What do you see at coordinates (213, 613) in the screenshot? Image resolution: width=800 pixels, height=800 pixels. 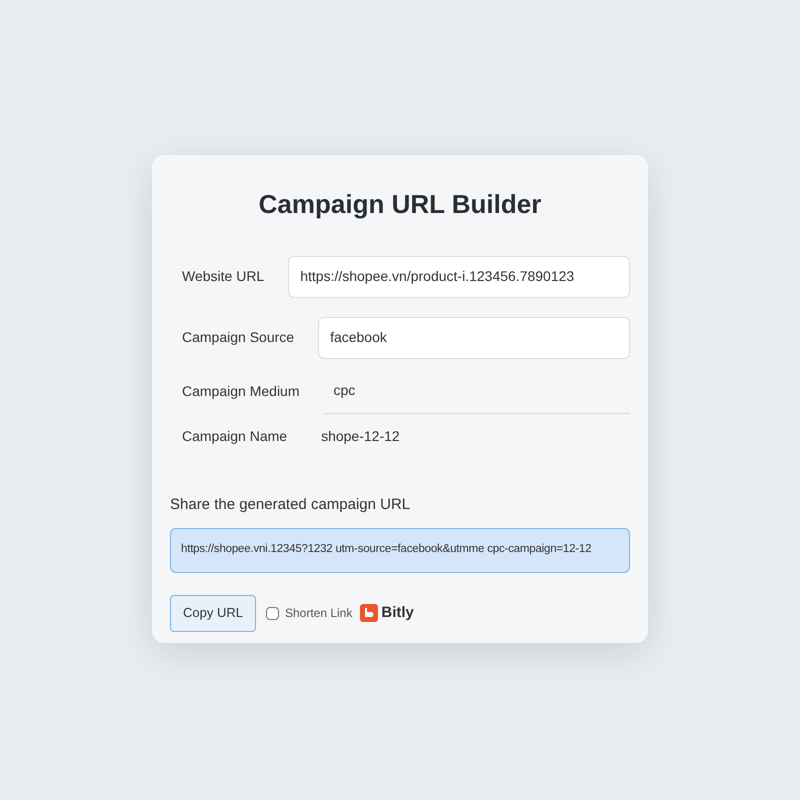 I see `copy-url-button: Copy URL` at bounding box center [213, 613].